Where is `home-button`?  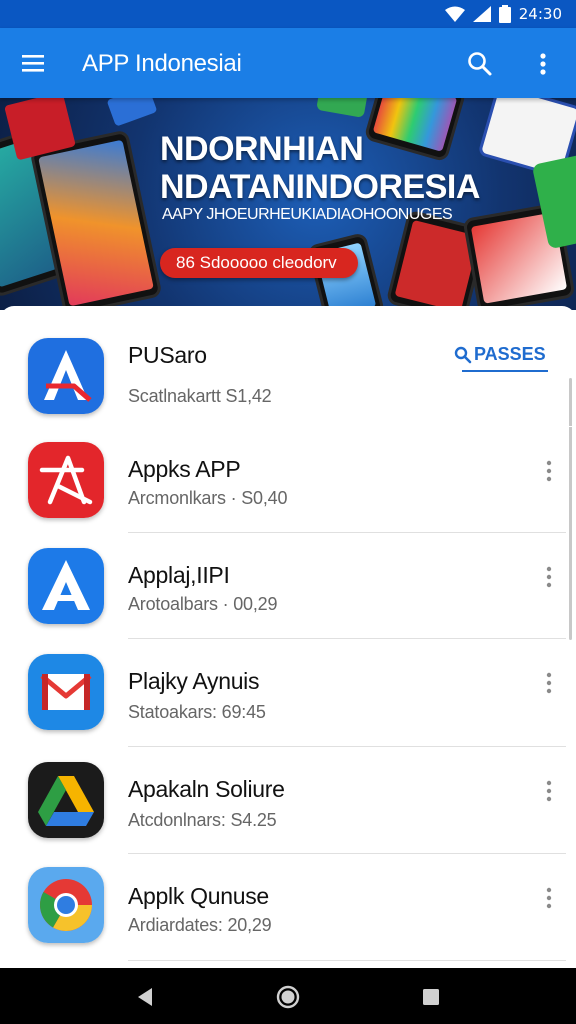 home-button is located at coordinates (288, 997).